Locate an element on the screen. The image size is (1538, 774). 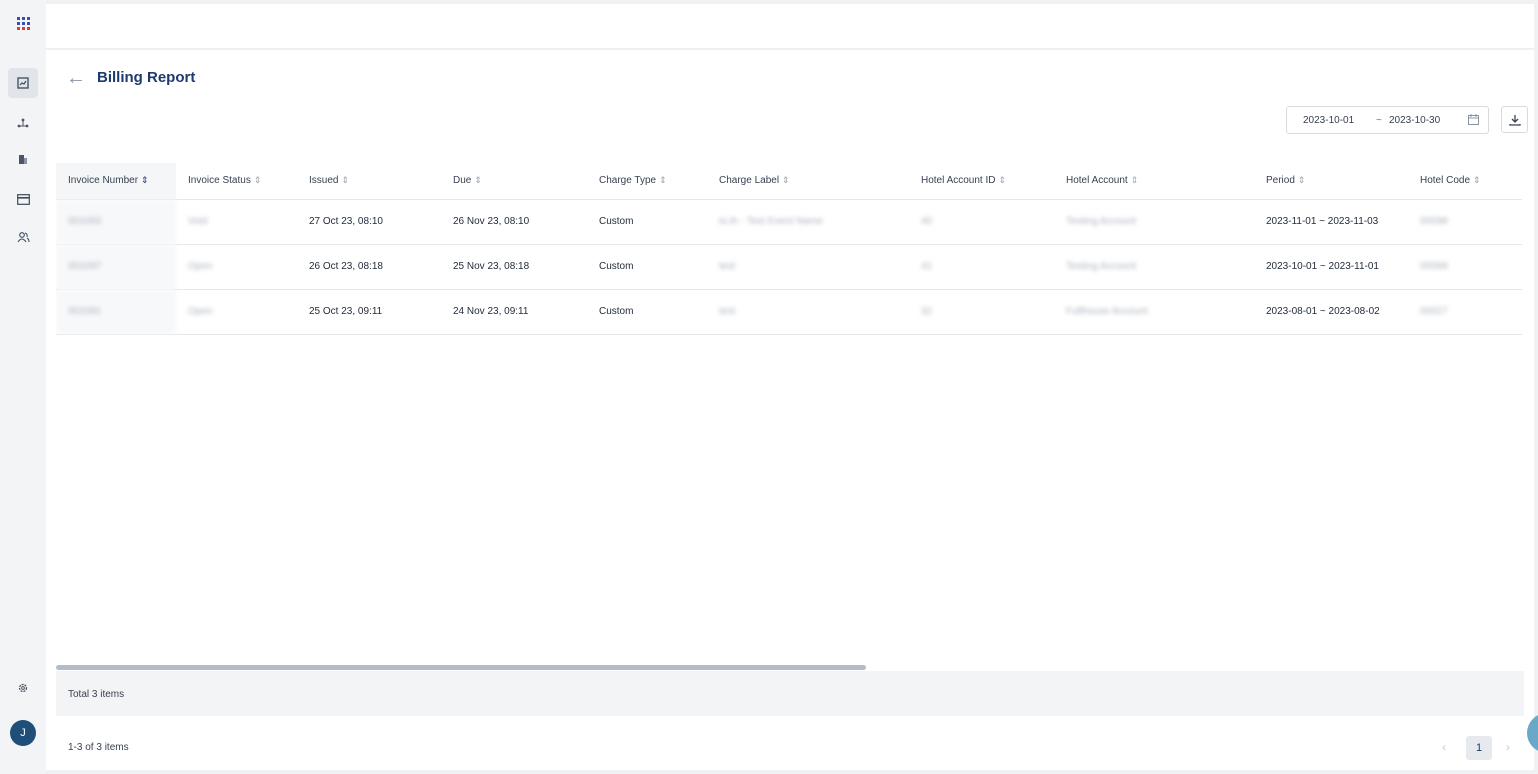
report-chart-icon is located at coordinates (23, 83).